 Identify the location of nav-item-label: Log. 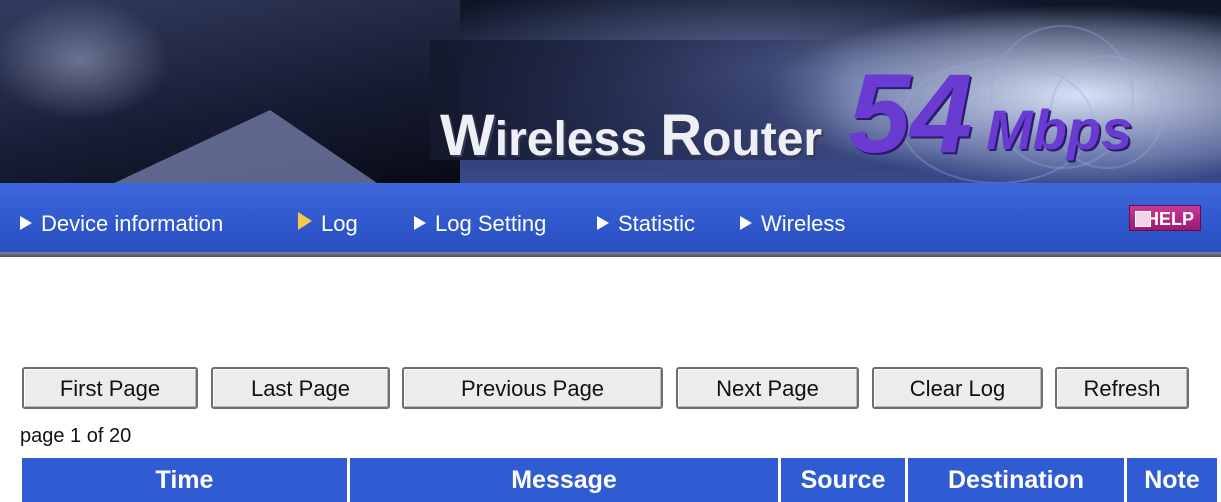
(339, 223).